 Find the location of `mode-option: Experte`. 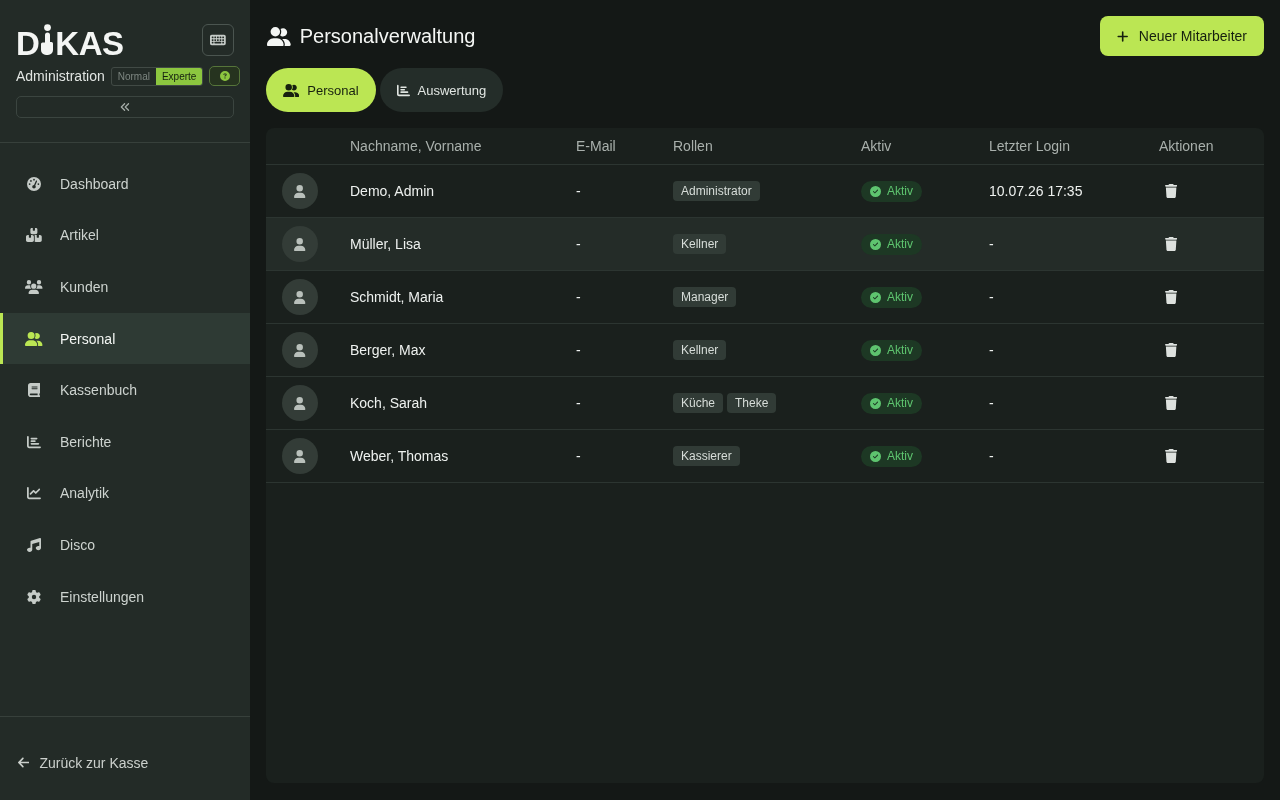

mode-option: Experte is located at coordinates (179, 76).